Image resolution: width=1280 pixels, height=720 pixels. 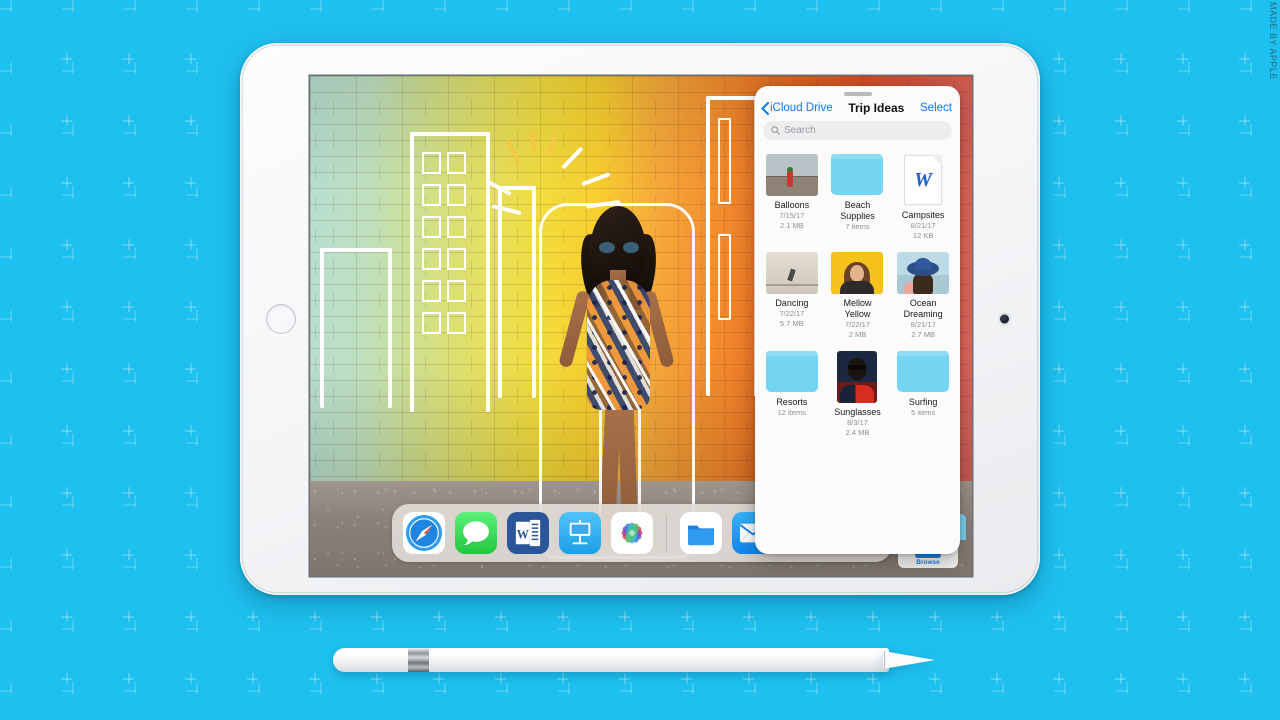 I want to click on thumb-detail, so click(x=789, y=178).